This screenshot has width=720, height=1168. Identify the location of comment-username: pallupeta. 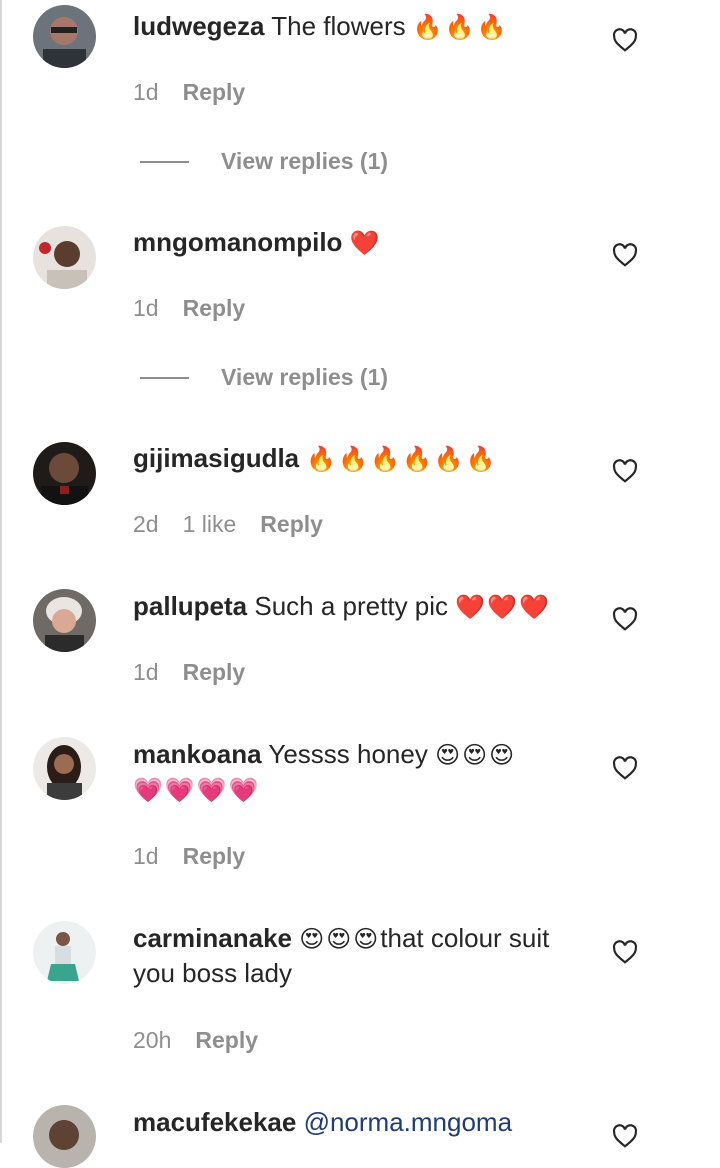
(190, 606).